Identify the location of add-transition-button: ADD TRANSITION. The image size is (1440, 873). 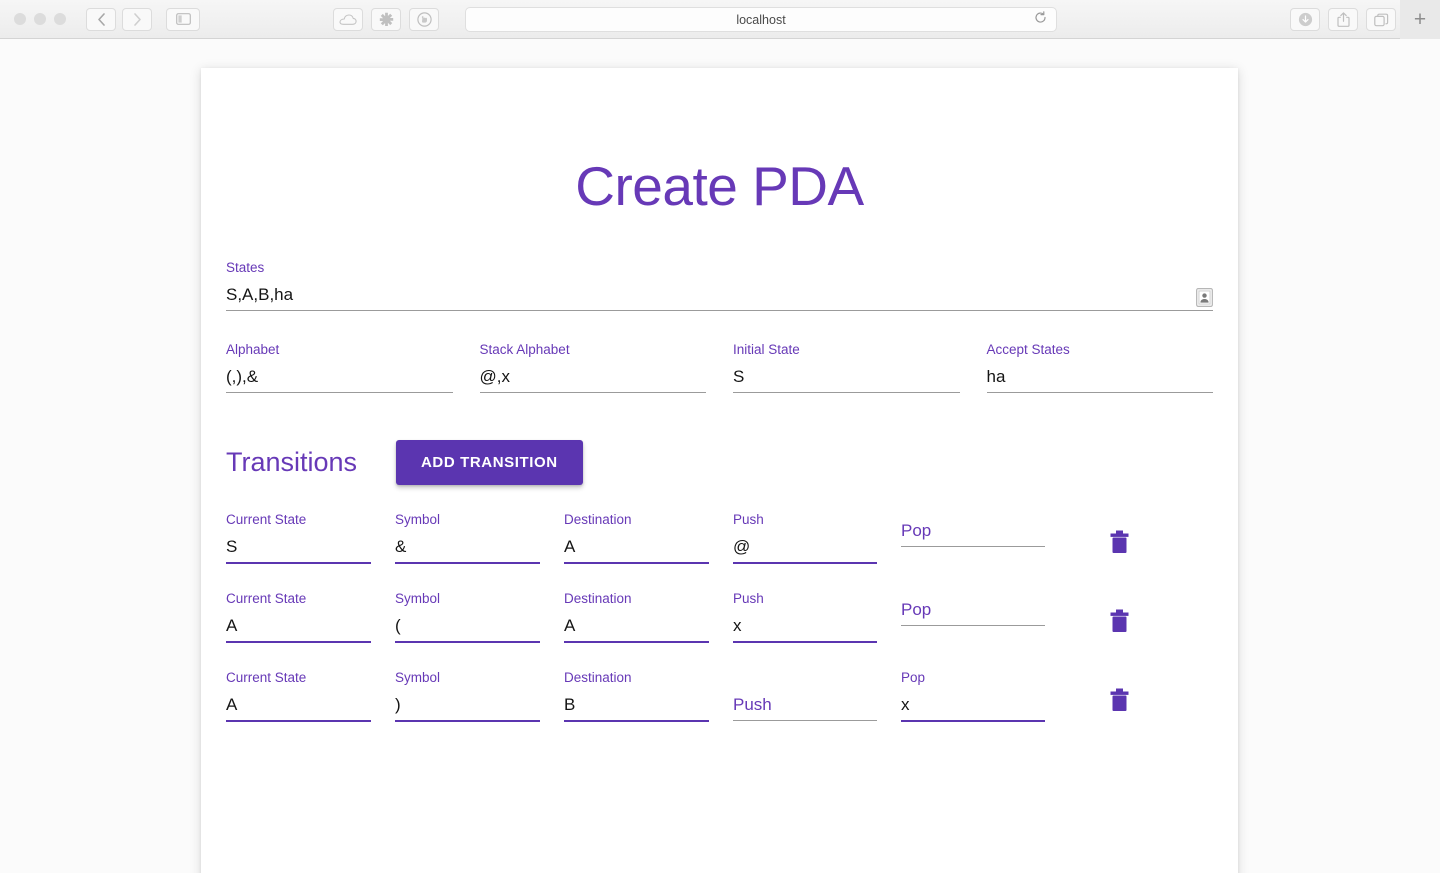
(489, 462).